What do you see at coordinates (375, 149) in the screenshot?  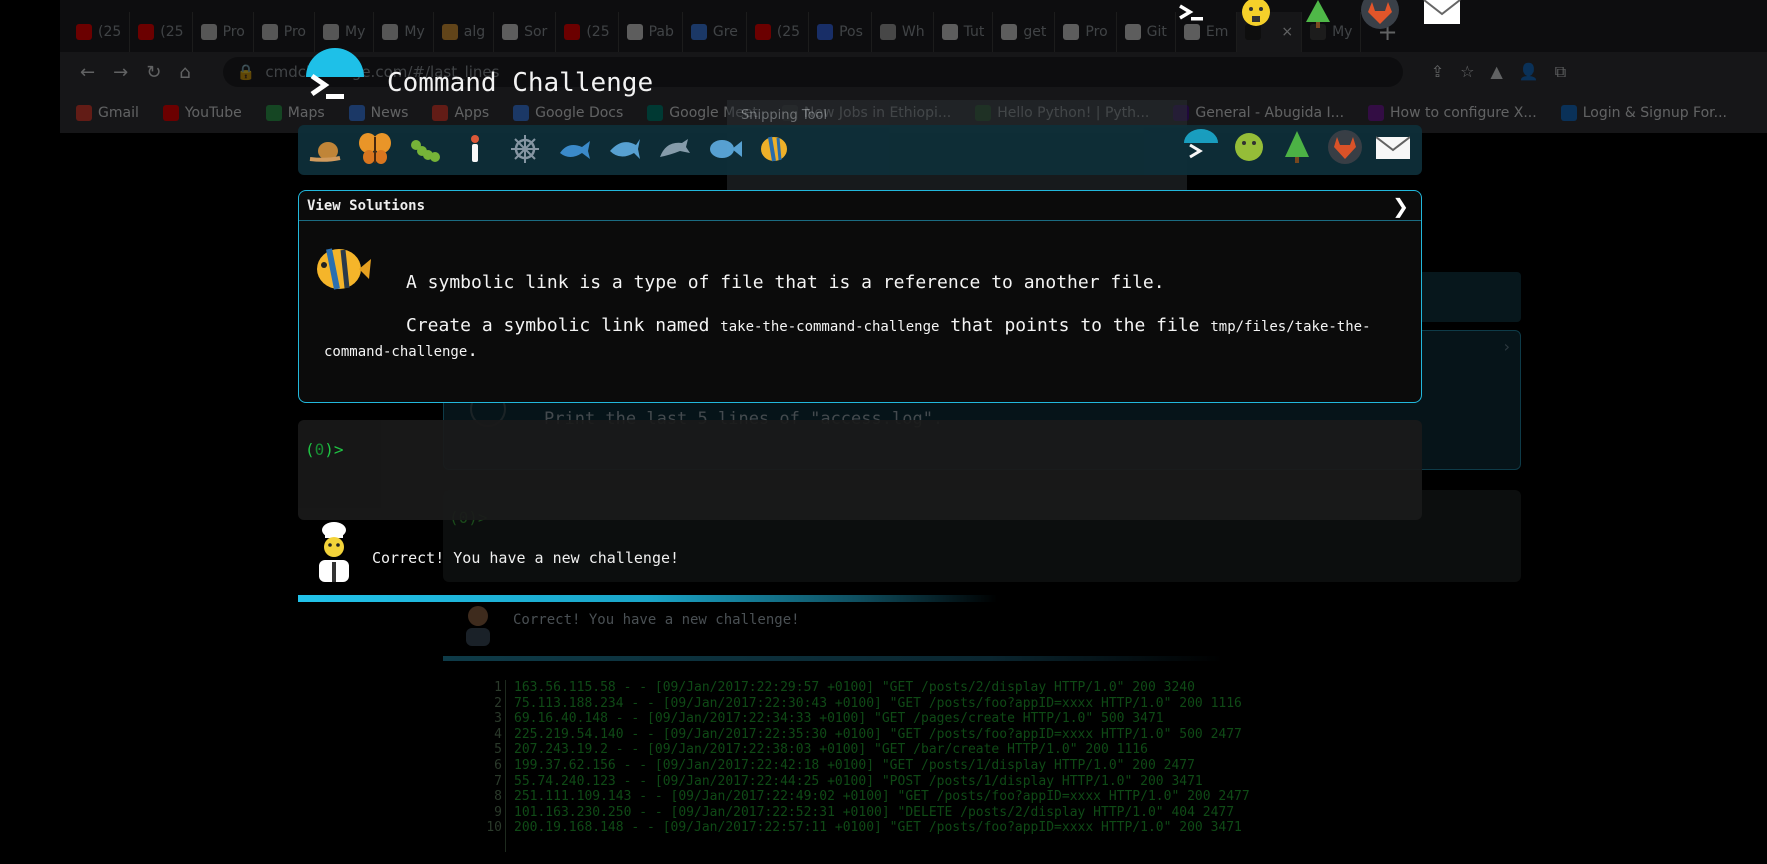 I see `butterfly-icon` at bounding box center [375, 149].